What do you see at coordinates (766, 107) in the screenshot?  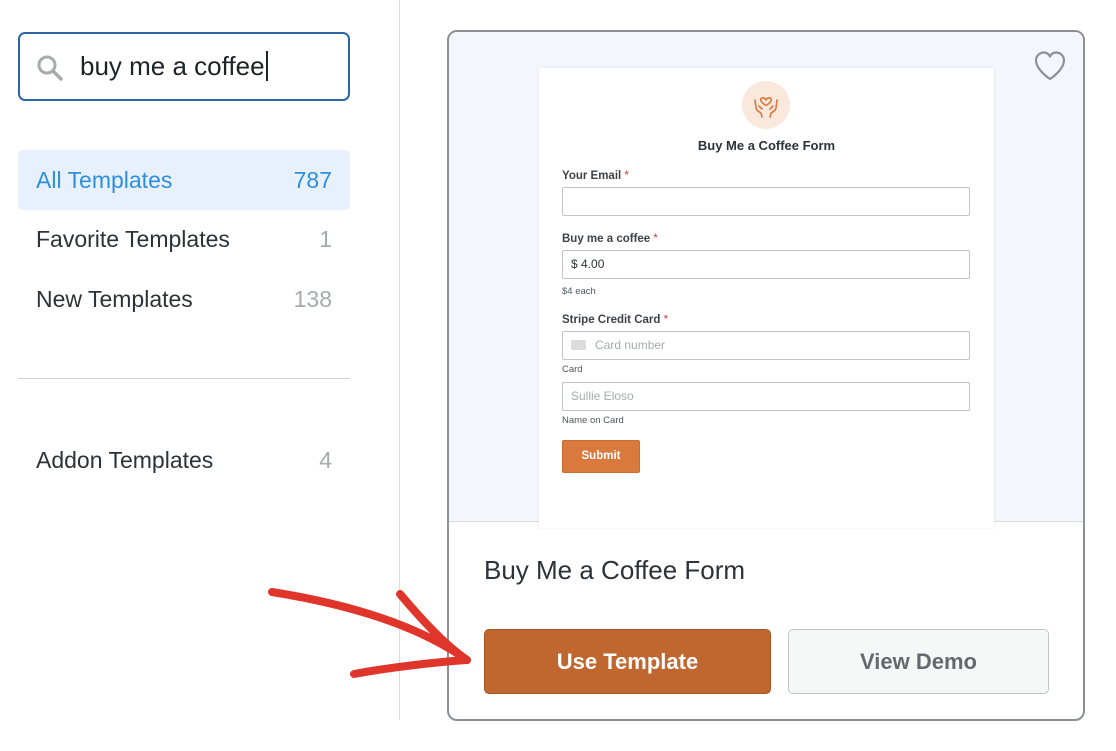 I see `coffee-hands-icon` at bounding box center [766, 107].